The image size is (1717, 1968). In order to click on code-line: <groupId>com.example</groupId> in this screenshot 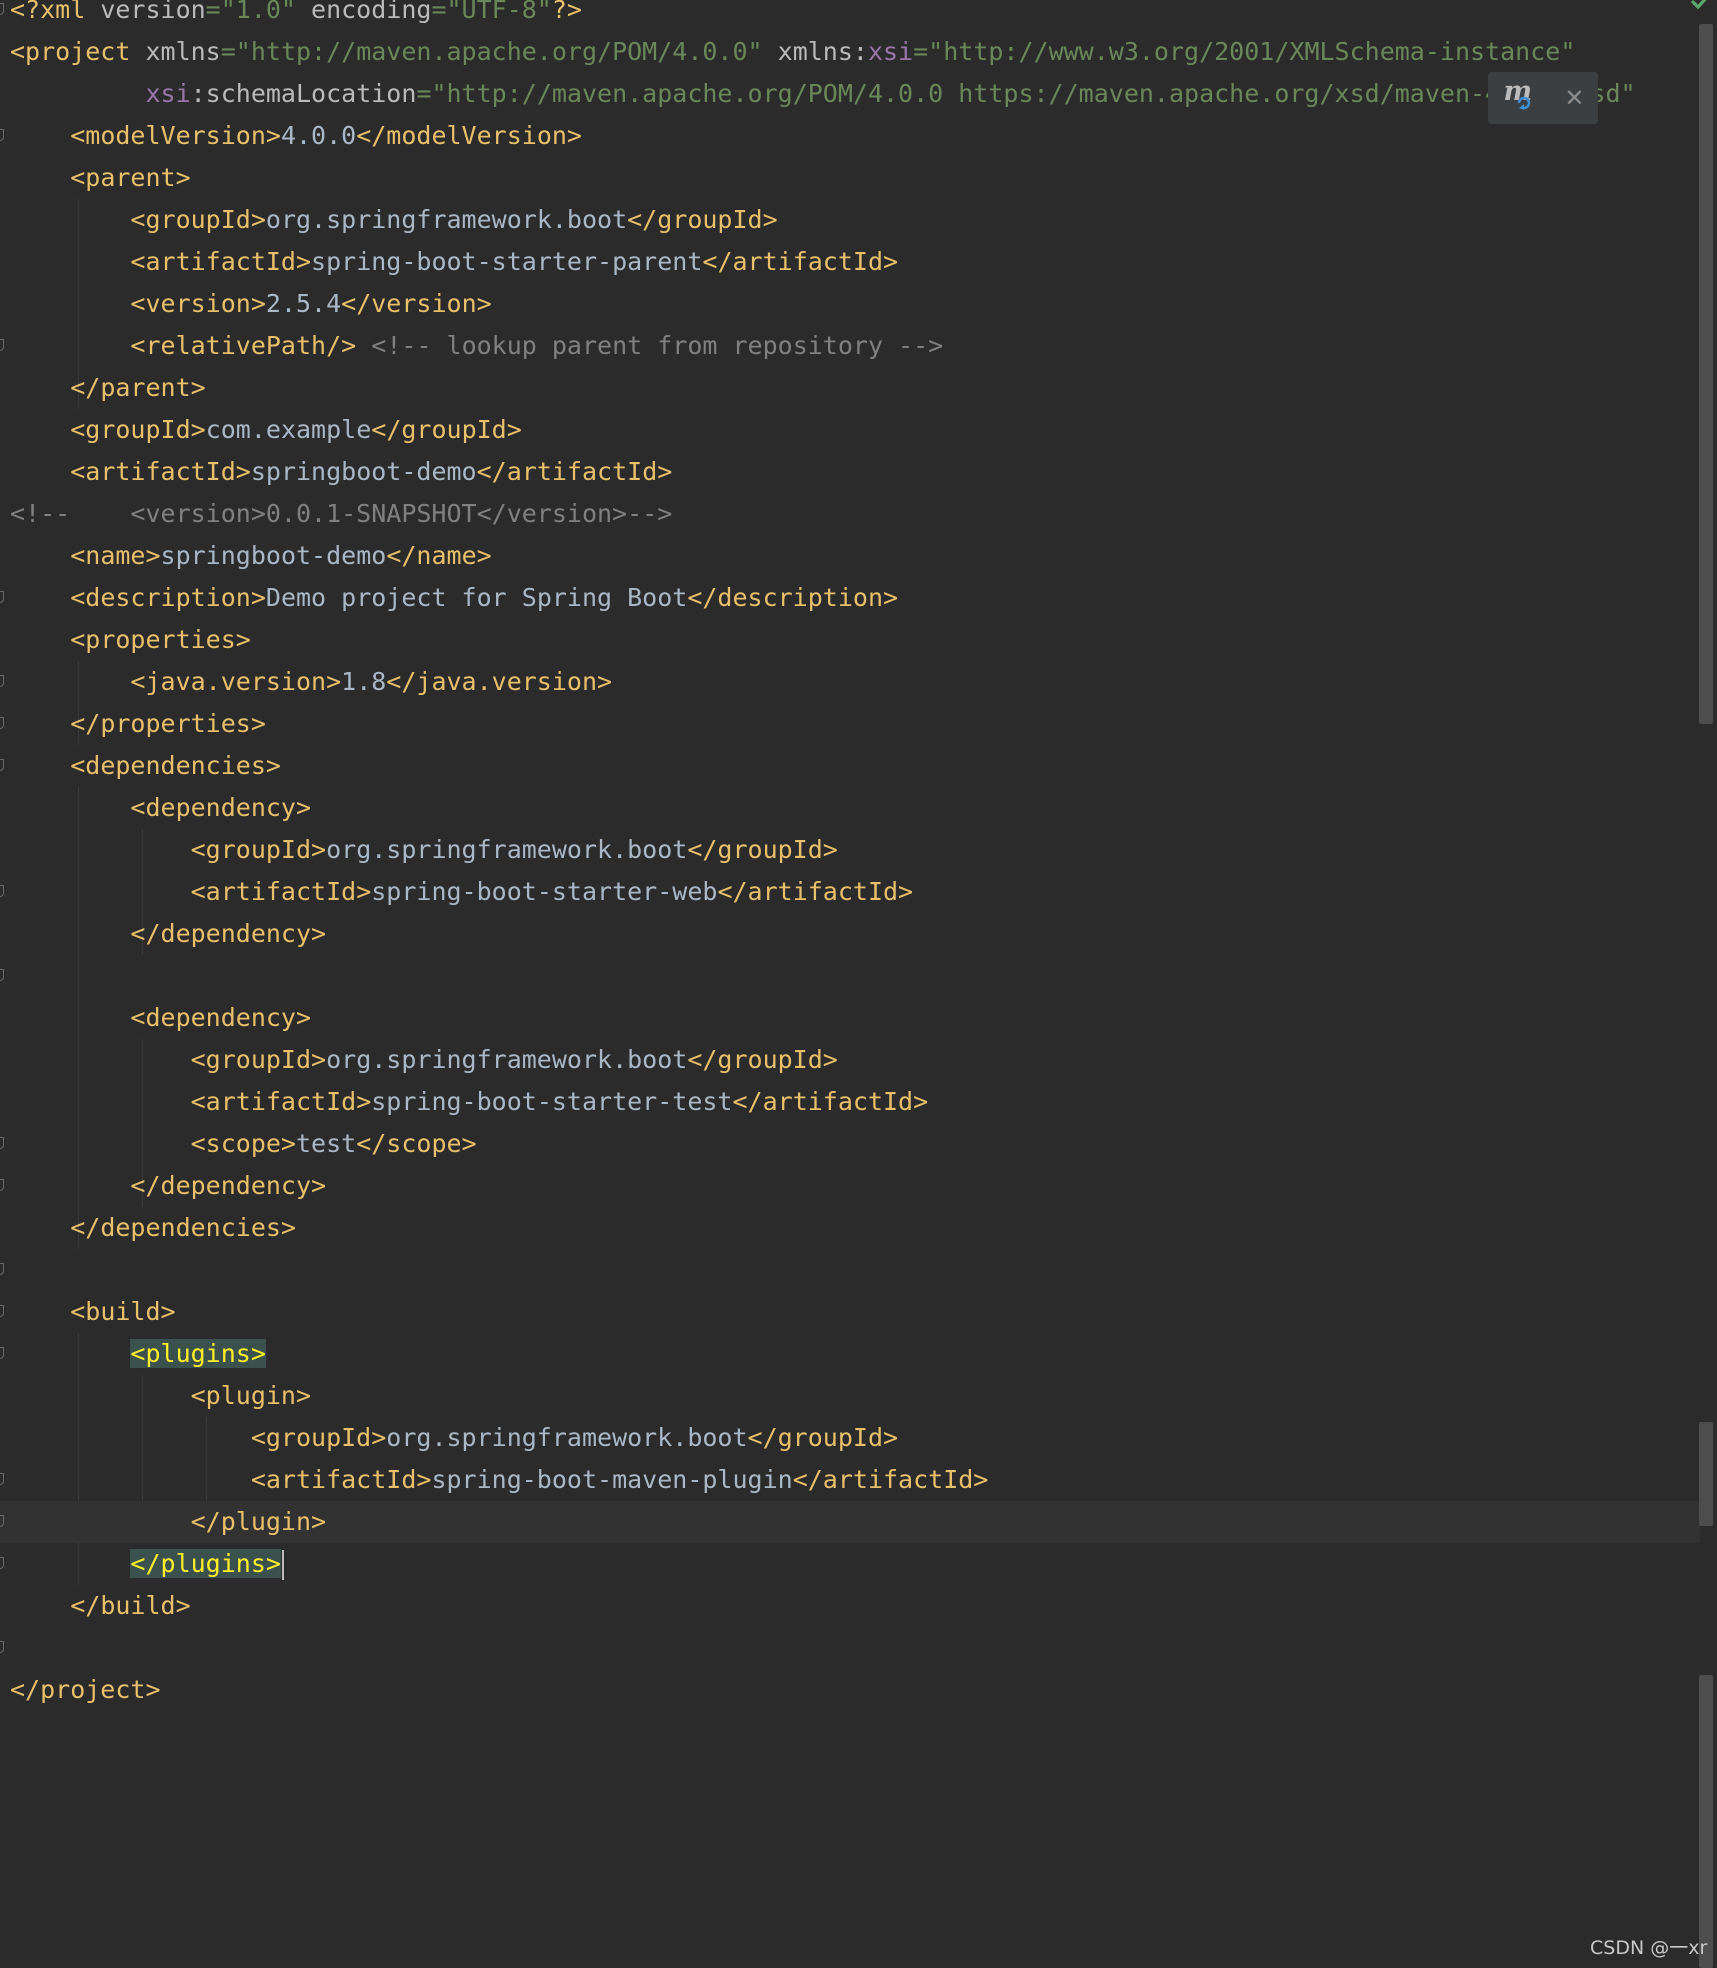, I will do `click(850, 430)`.